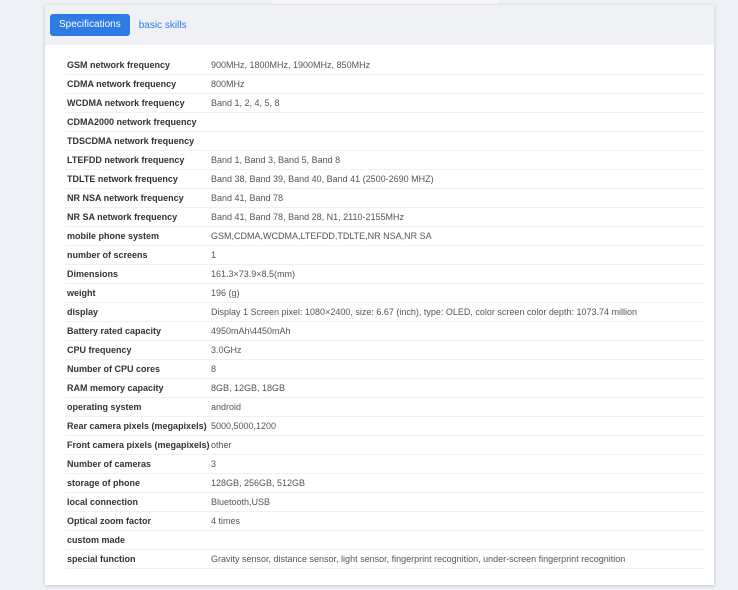 The width and height of the screenshot is (738, 590). Describe the element at coordinates (214, 255) in the screenshot. I see `spec-value: 1` at that location.